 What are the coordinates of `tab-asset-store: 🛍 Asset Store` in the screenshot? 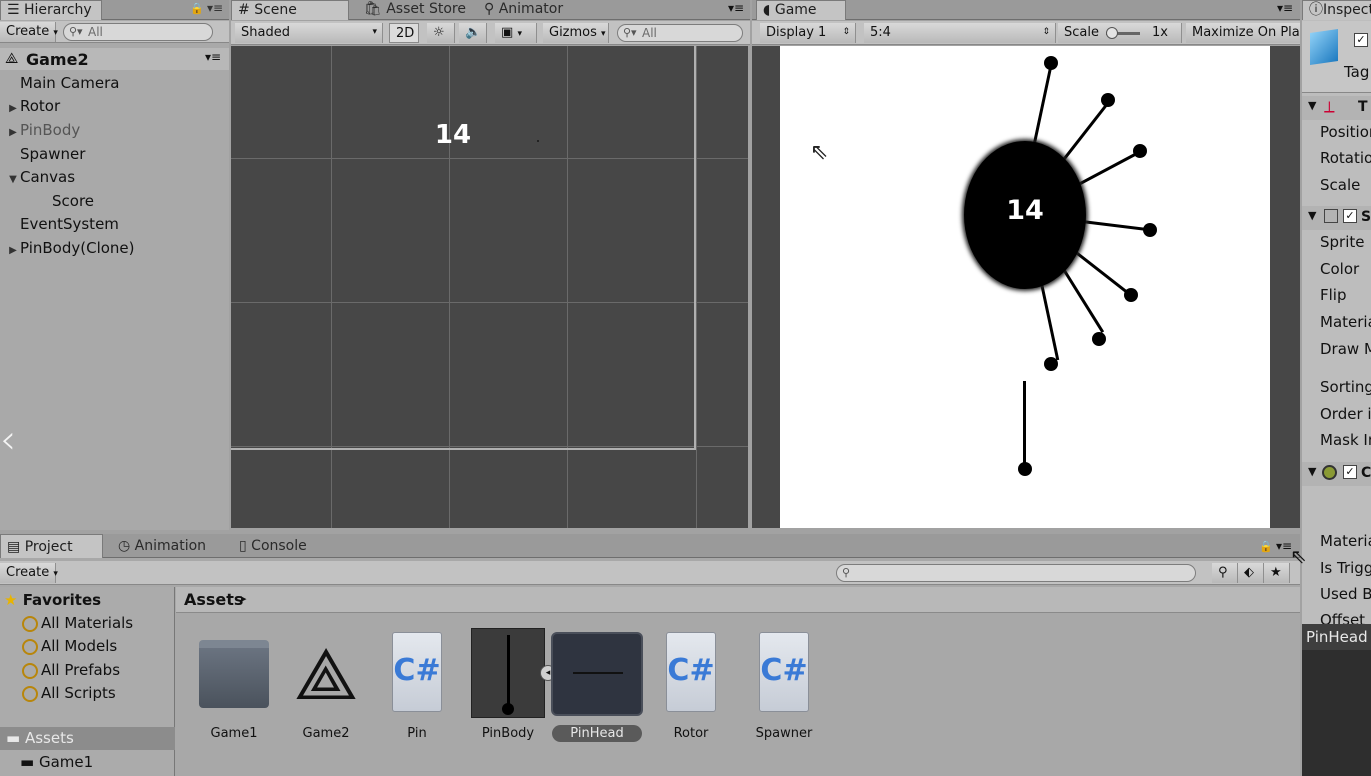 It's located at (415, 10).